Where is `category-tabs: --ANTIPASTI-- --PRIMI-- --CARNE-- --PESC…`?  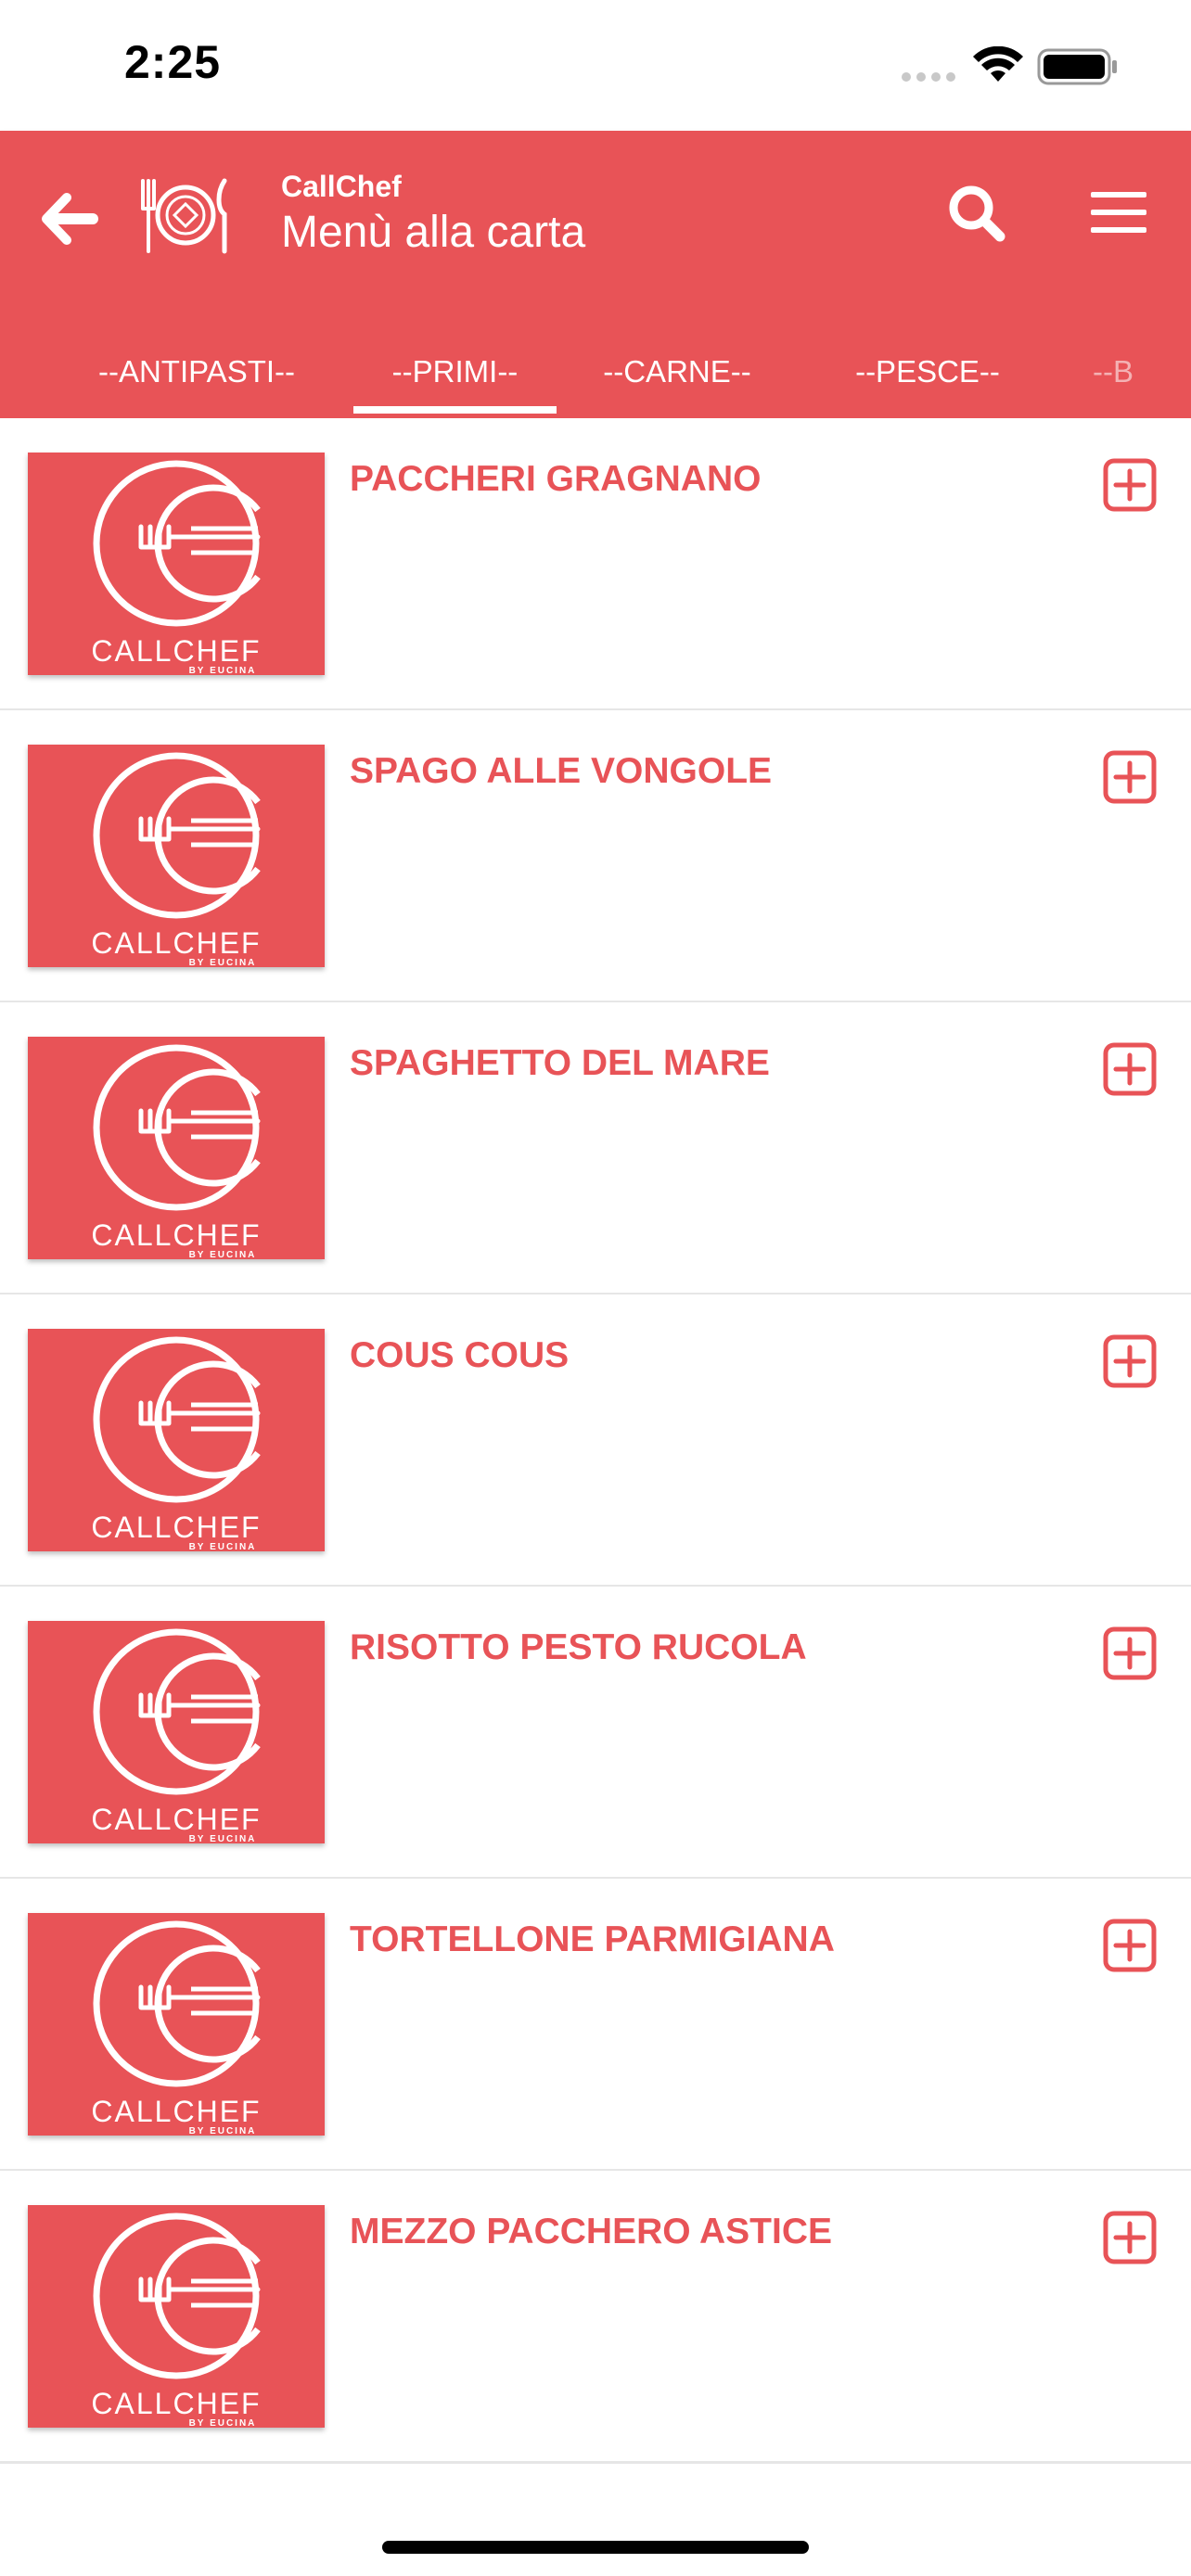 category-tabs: --ANTIPASTI-- --PRIMI-- --CARNE-- --PESC… is located at coordinates (595, 371).